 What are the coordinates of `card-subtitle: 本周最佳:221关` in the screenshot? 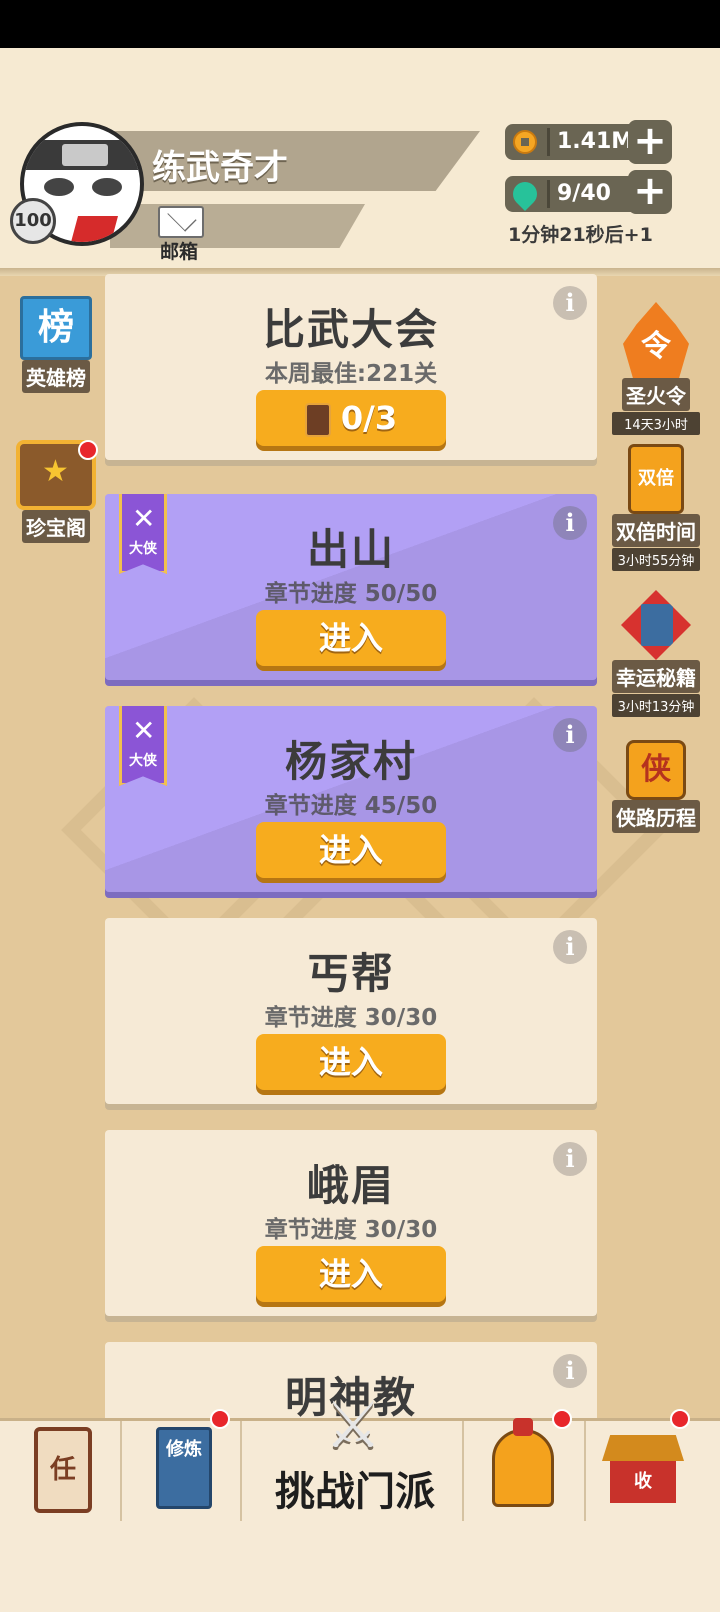 It's located at (351, 374).